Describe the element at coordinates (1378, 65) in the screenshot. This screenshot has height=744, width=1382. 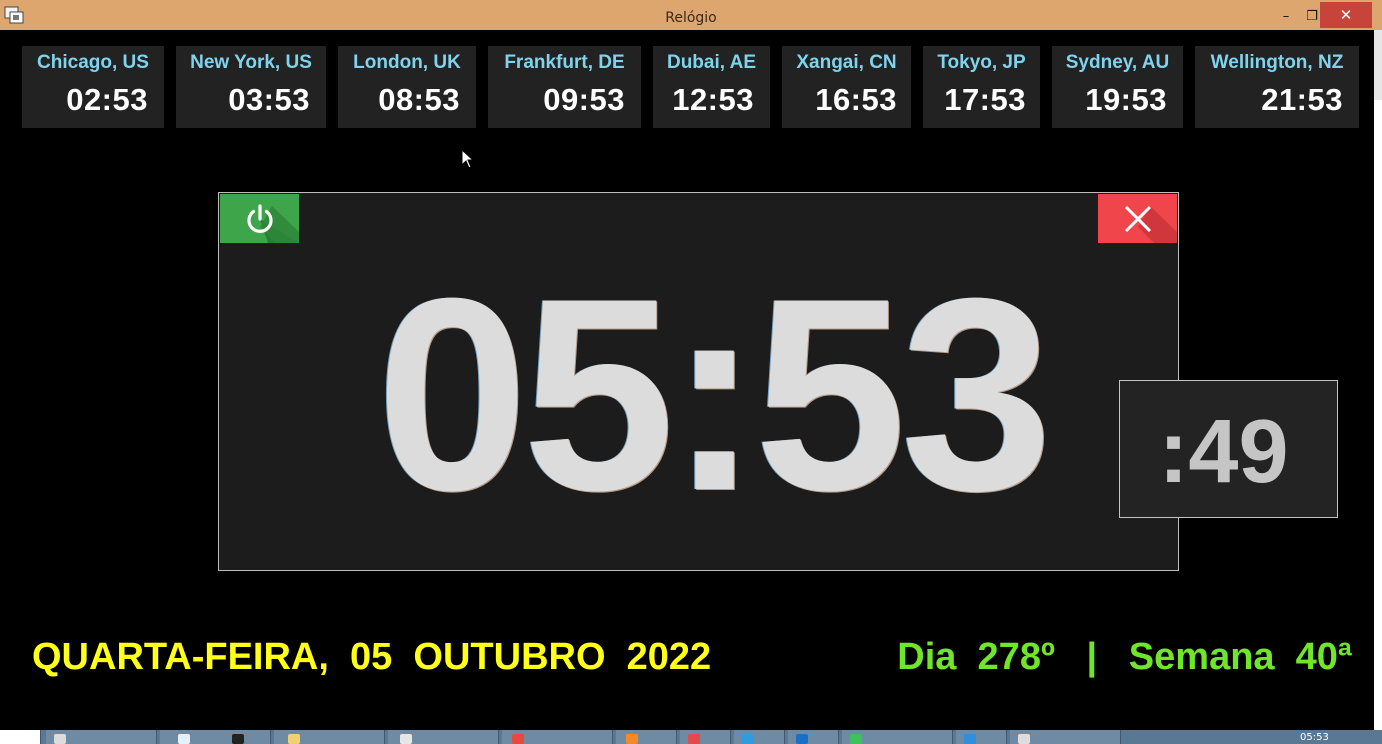
I see `scrollbar-thumb` at that location.